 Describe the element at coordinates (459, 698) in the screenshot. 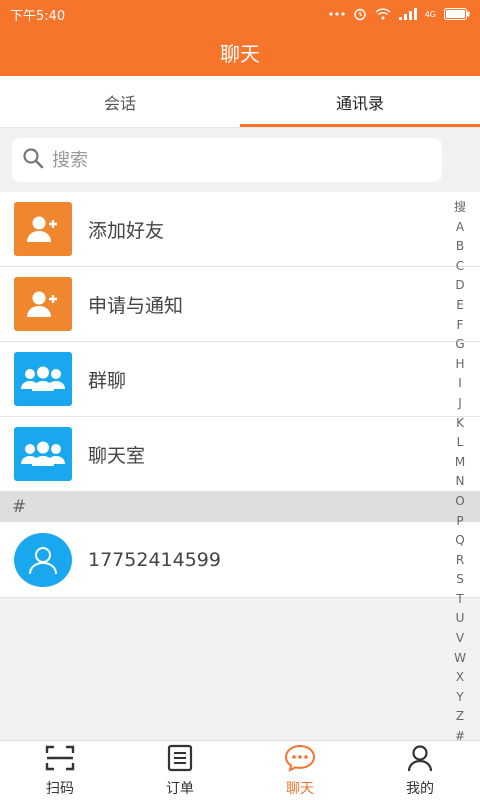

I see `index-letter: Y` at that location.